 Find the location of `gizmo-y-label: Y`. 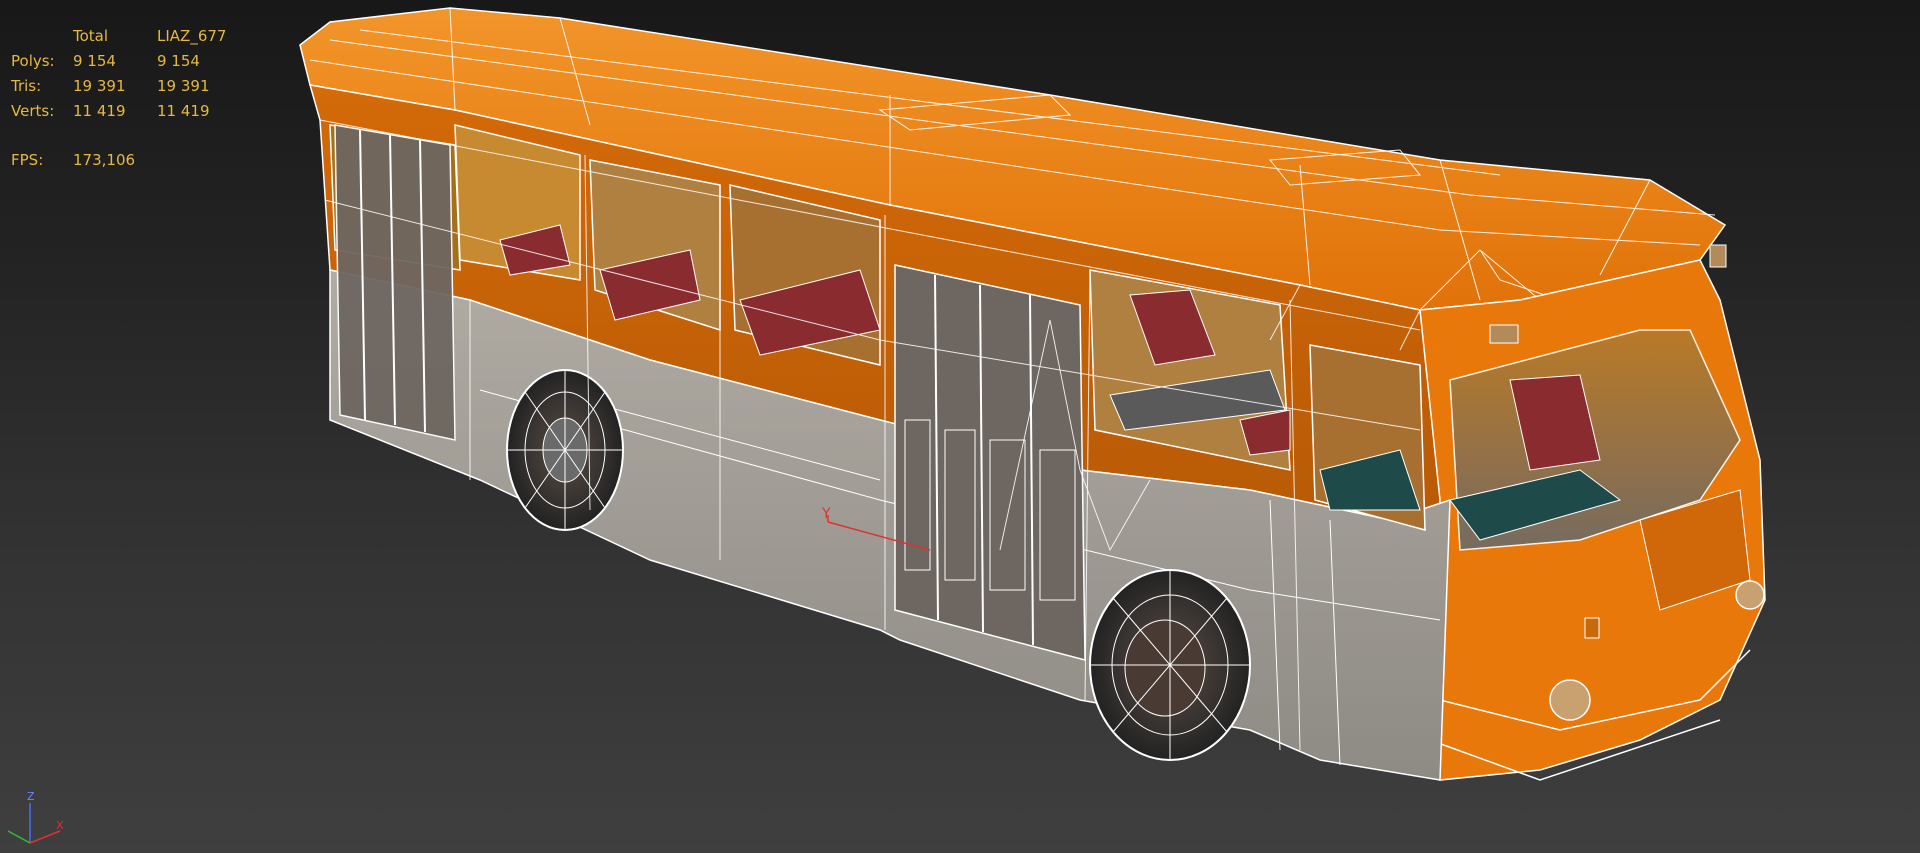

gizmo-y-label: Y is located at coordinates (826, 514).